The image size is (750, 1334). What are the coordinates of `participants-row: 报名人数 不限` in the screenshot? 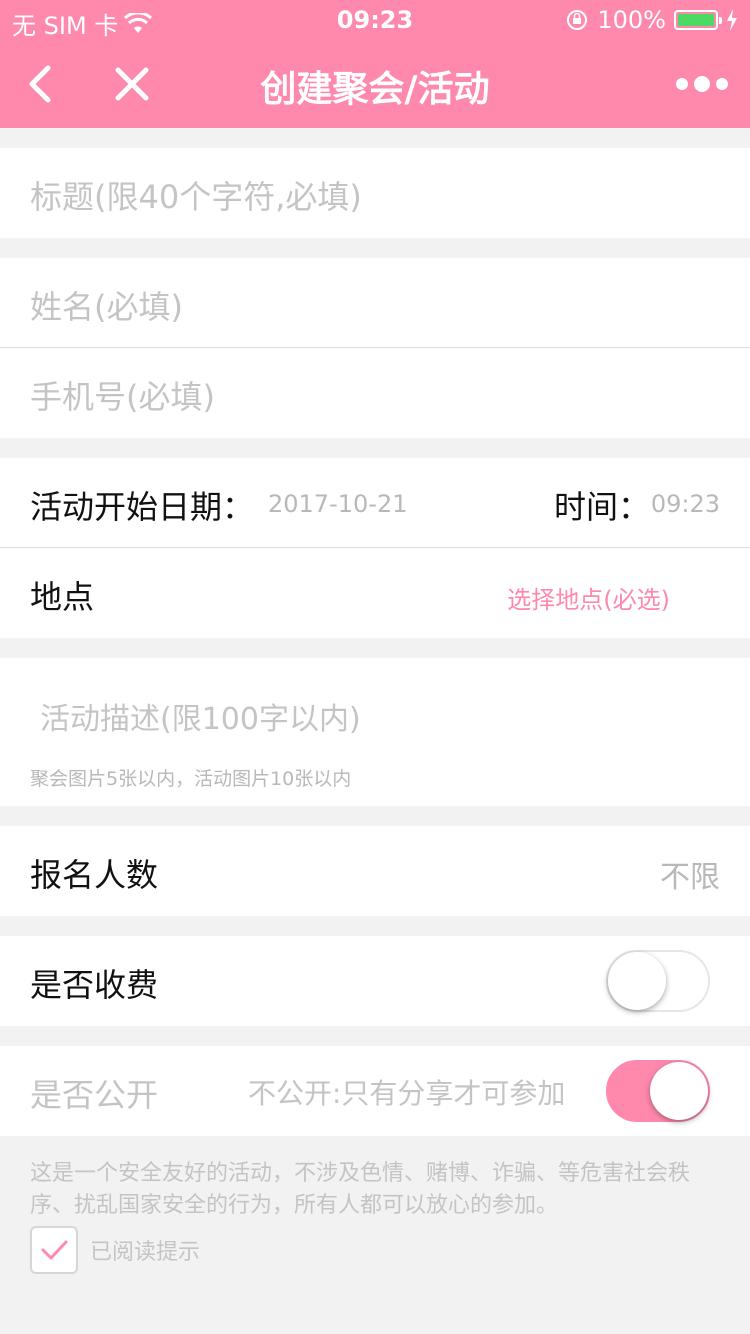 It's located at (375, 871).